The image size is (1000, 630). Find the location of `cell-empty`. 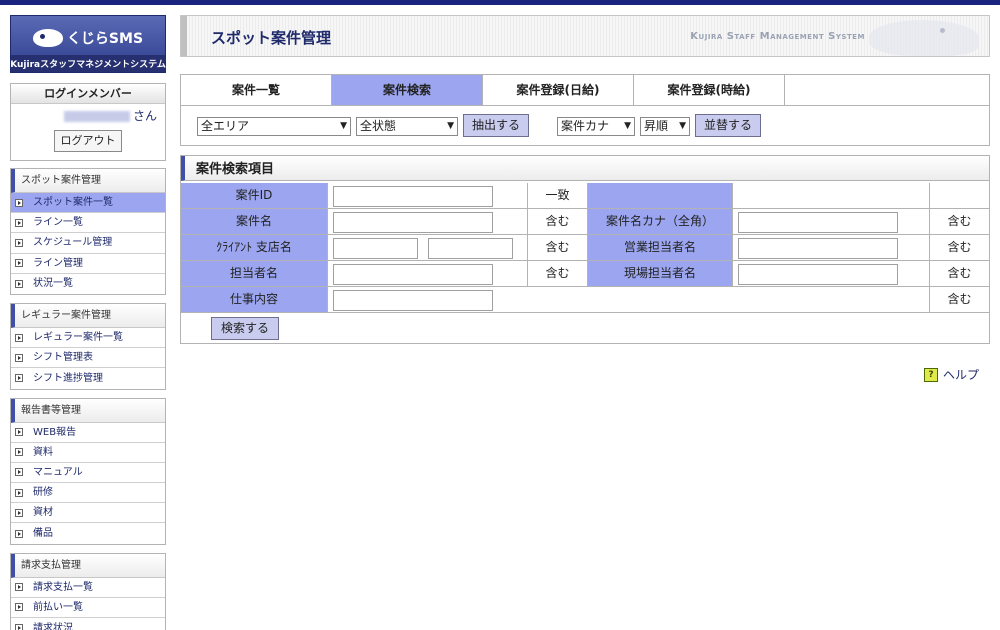

cell-empty is located at coordinates (831, 196).